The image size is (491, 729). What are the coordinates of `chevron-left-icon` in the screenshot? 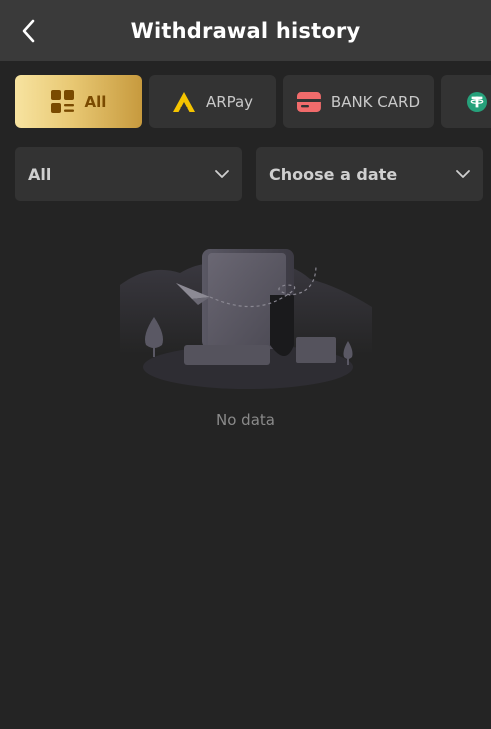 It's located at (28, 31).